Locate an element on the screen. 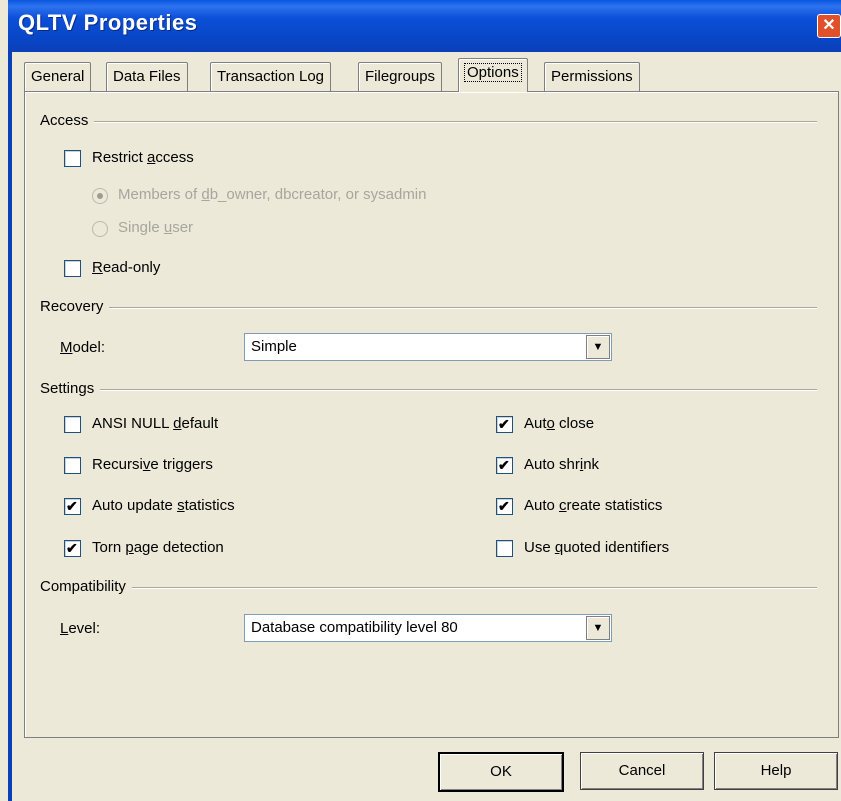  tab-transaction-log: Transaction Log is located at coordinates (271, 76).